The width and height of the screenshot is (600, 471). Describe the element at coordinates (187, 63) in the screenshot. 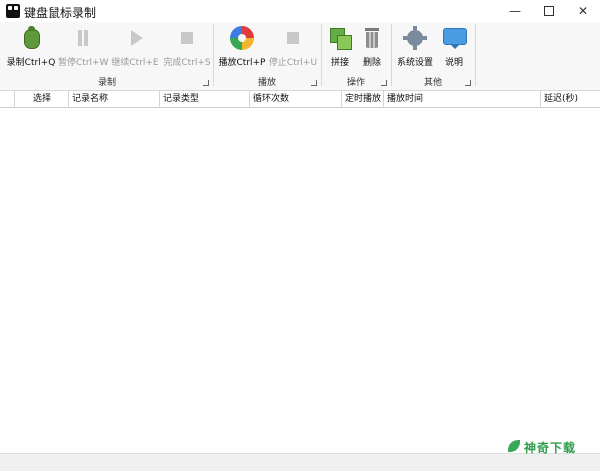

I see `finish-button-label: 完成Ctrl+S` at that location.